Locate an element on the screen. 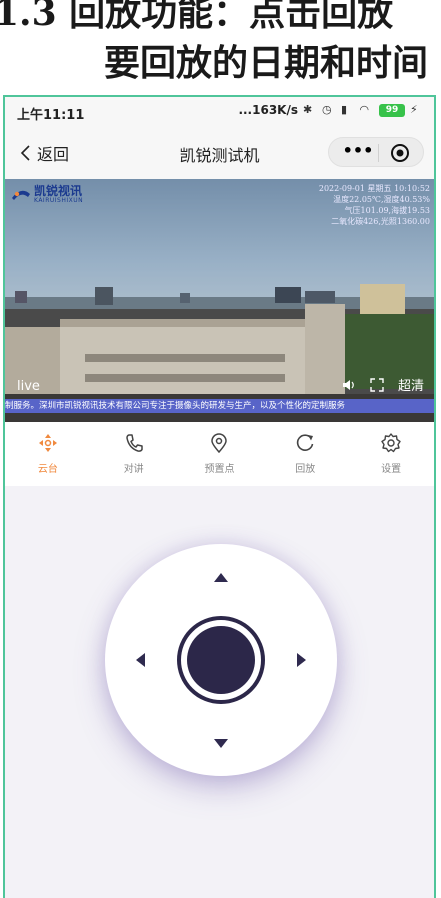 This screenshot has height=898, width=441. osd-line: 温度22.05℃,湿度40.53% is located at coordinates (381, 199).